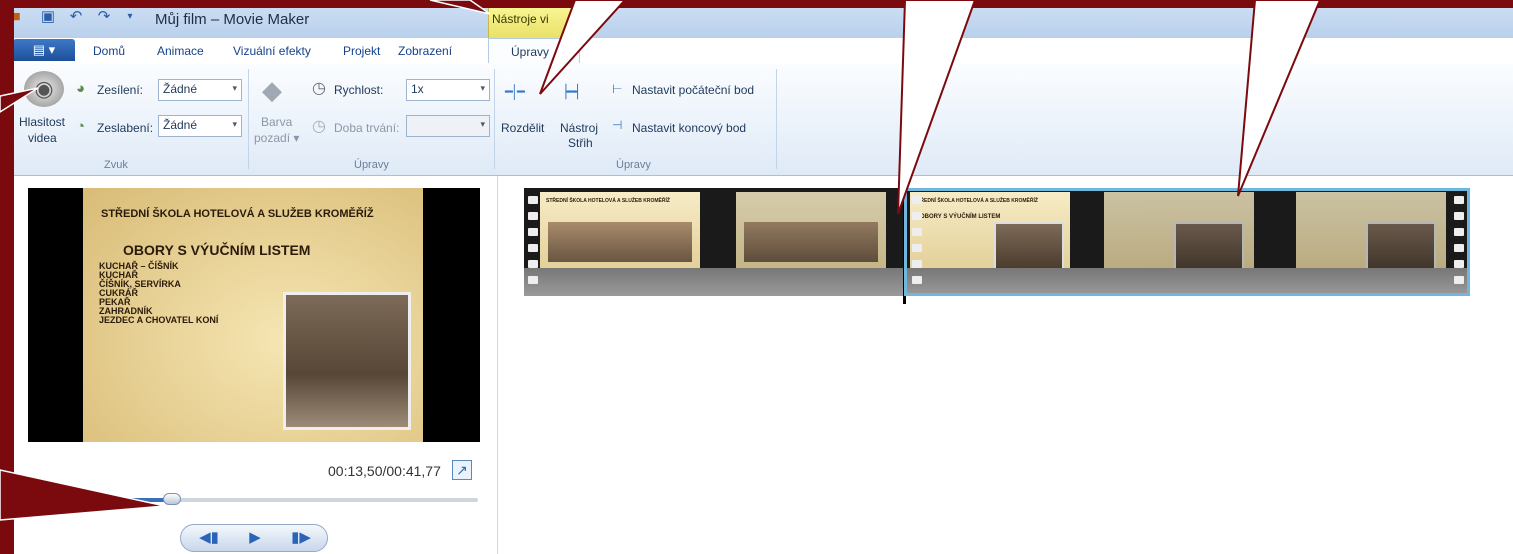 The height and width of the screenshot is (554, 1513). Describe the element at coordinates (1279, 98) in the screenshot. I see `callout-clip` at that location.